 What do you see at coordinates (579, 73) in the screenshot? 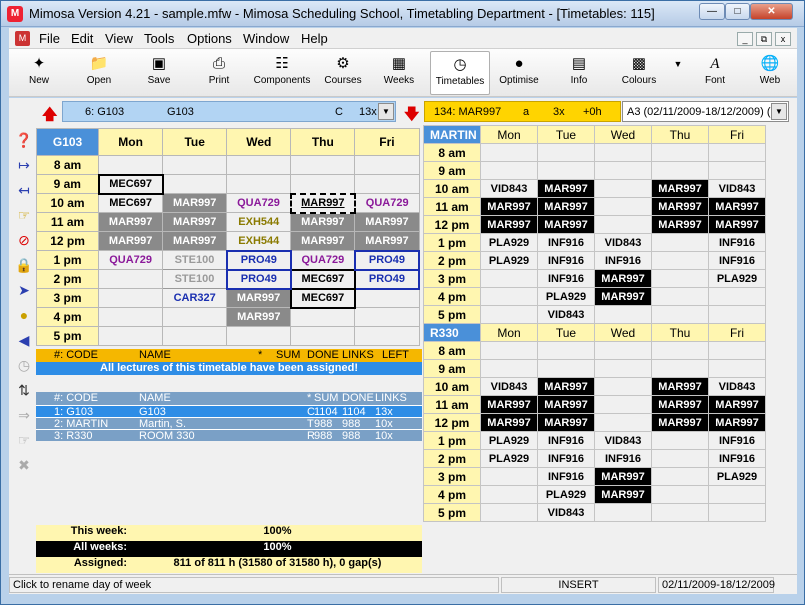
I see `info-button: ▤ Info` at bounding box center [579, 73].